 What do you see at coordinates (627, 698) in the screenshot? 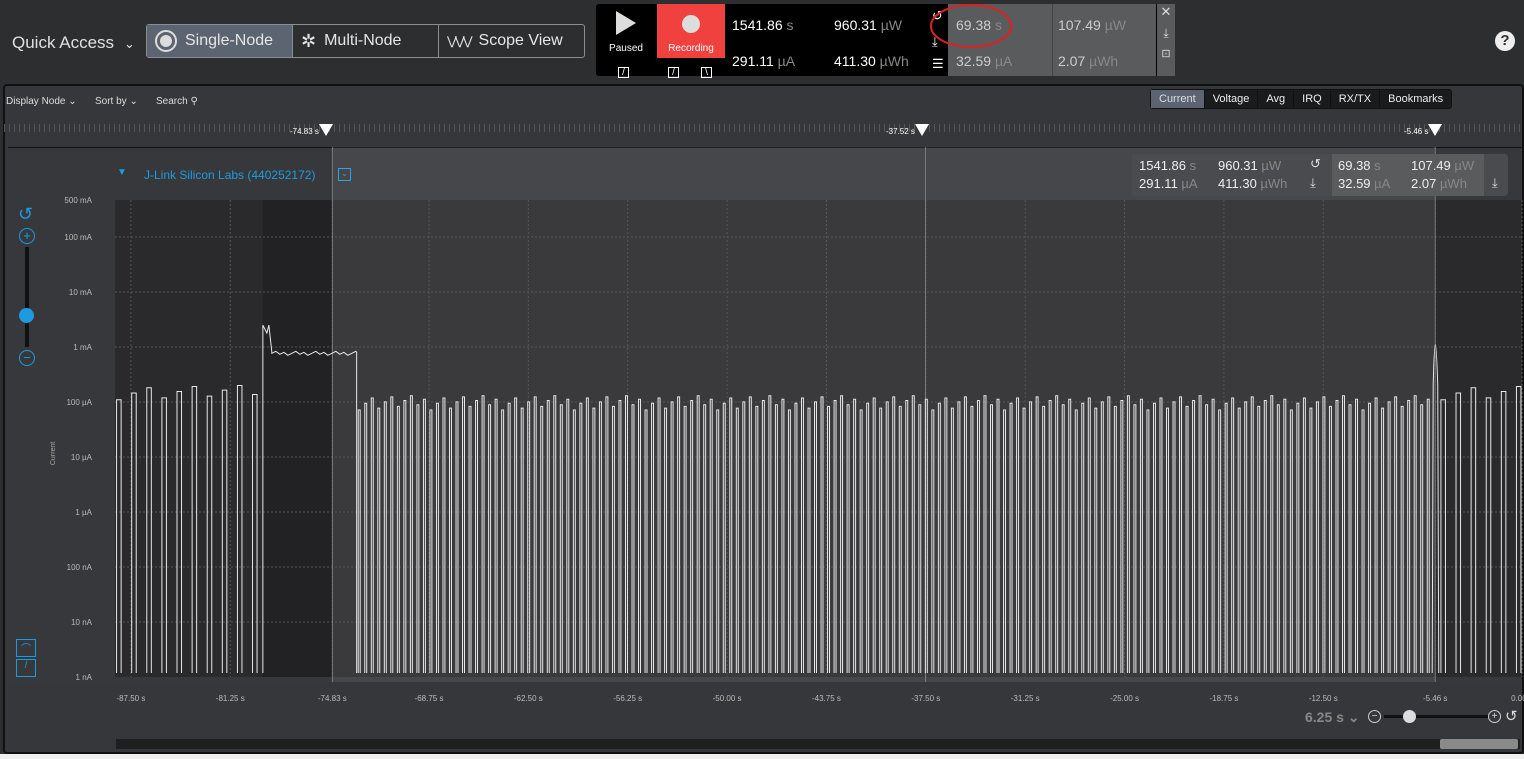
I see `x-tick-label: -56.25 s` at bounding box center [627, 698].